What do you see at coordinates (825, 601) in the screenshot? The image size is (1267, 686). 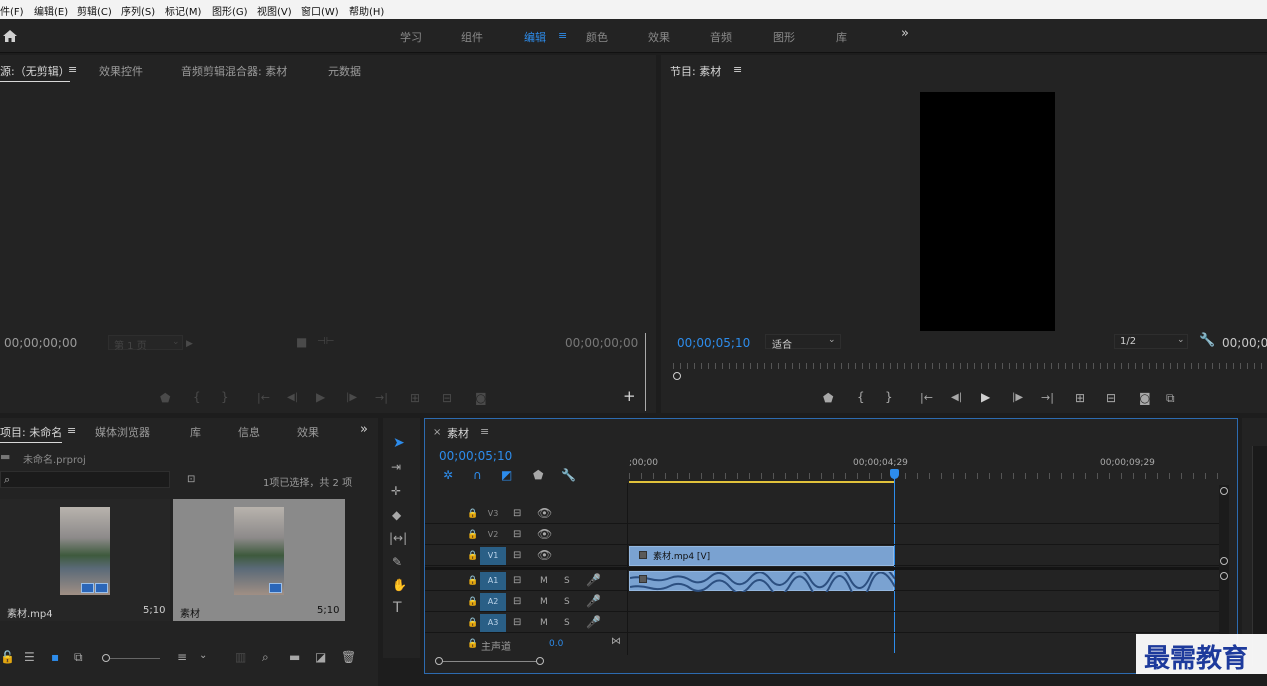 I see `track-a2: 🔒 A2 ⊟ M S 🎤` at bounding box center [825, 601].